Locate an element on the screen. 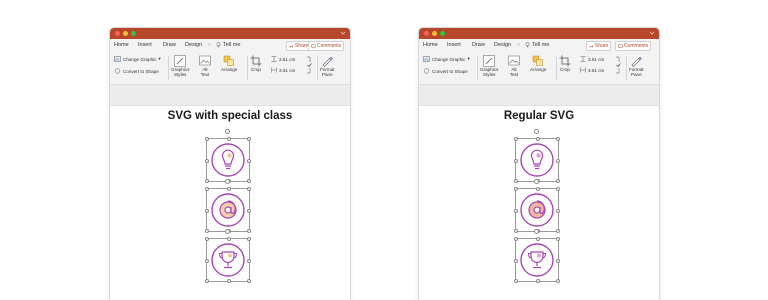 This screenshot has height=300, width=768. share-label: Share is located at coordinates (302, 46).